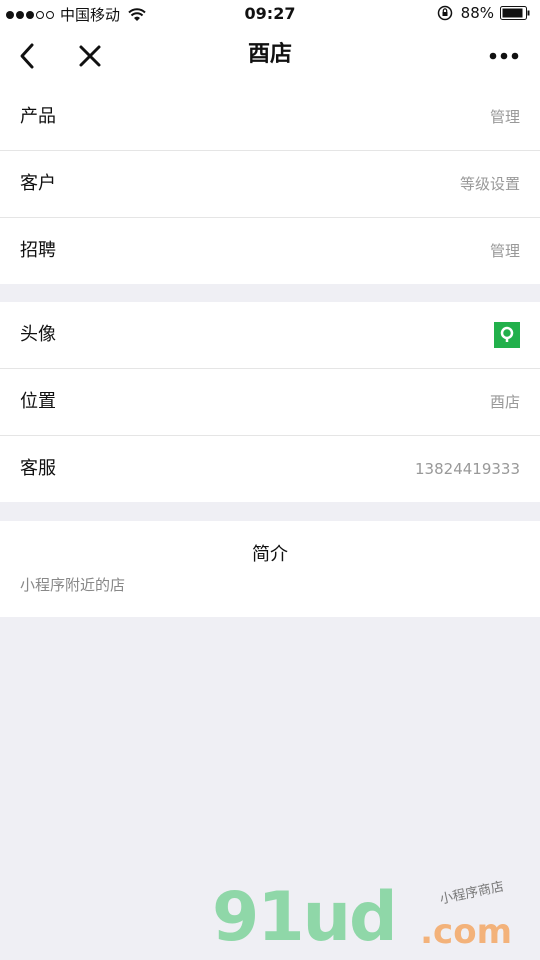 This screenshot has height=960, width=540. What do you see at coordinates (38, 116) in the screenshot?
I see `row-label: 产品` at bounding box center [38, 116].